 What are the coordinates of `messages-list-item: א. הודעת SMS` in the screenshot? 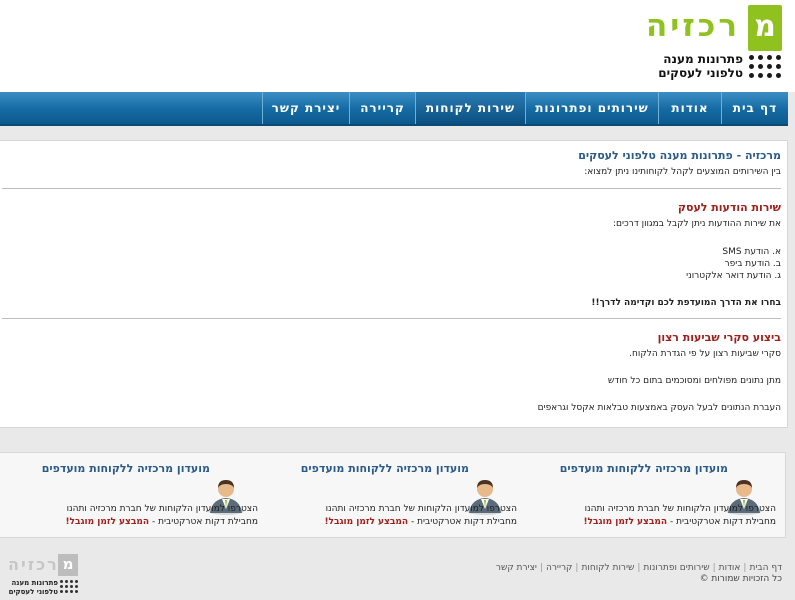 It's located at (751, 252).